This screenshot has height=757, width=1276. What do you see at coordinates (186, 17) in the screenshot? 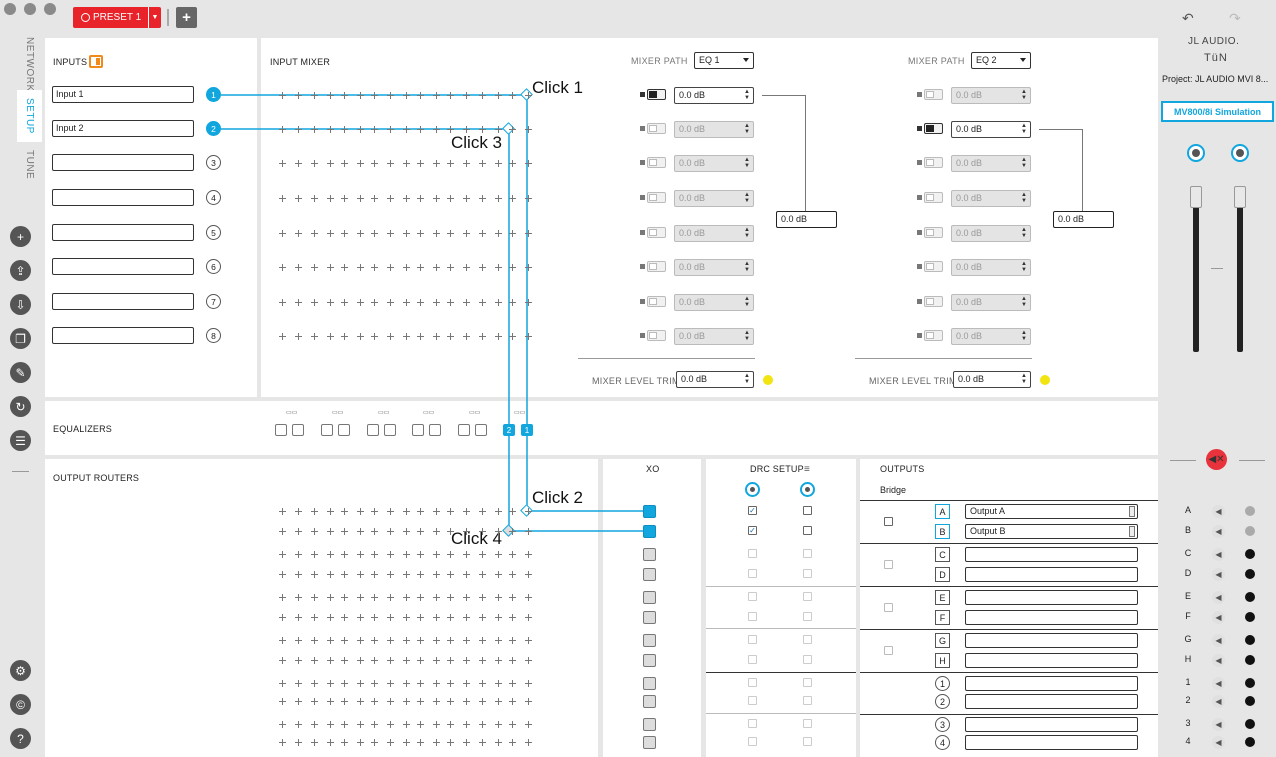
I see `add-preset-button: +` at bounding box center [186, 17].